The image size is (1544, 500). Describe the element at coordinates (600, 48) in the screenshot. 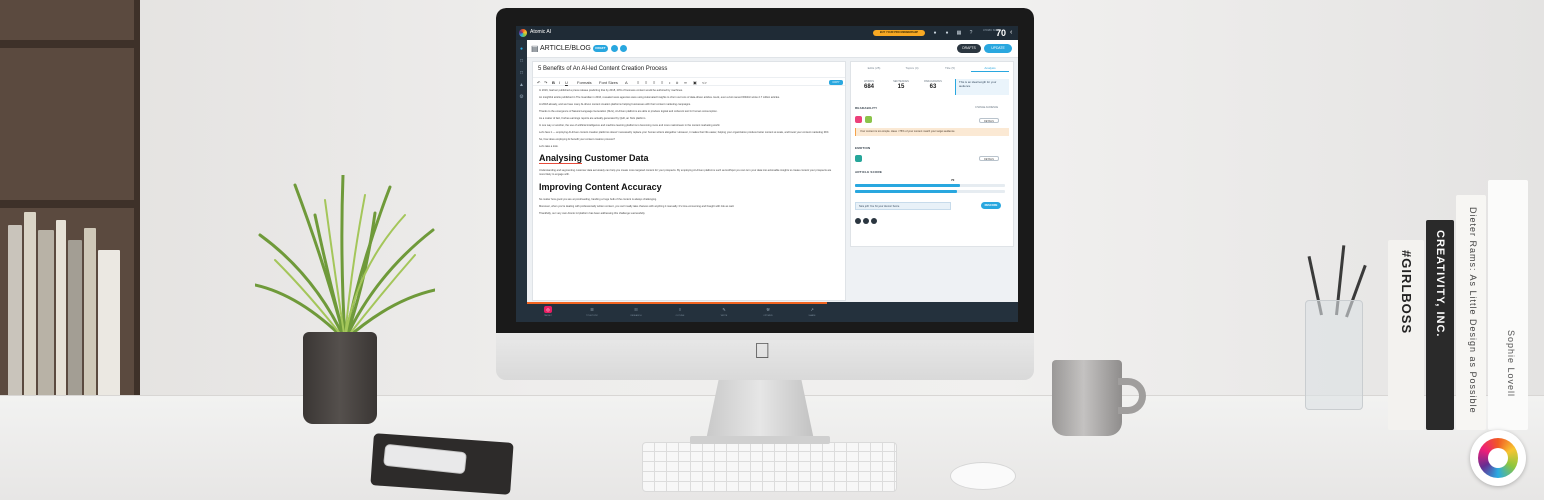

I see `draft-badge: DRAFT` at that location.